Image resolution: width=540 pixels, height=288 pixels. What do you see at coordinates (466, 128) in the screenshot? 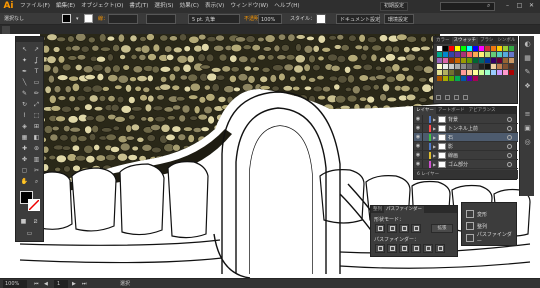
I see `layer-row: ◉ ▶ トンネル上前` at bounding box center [466, 128].